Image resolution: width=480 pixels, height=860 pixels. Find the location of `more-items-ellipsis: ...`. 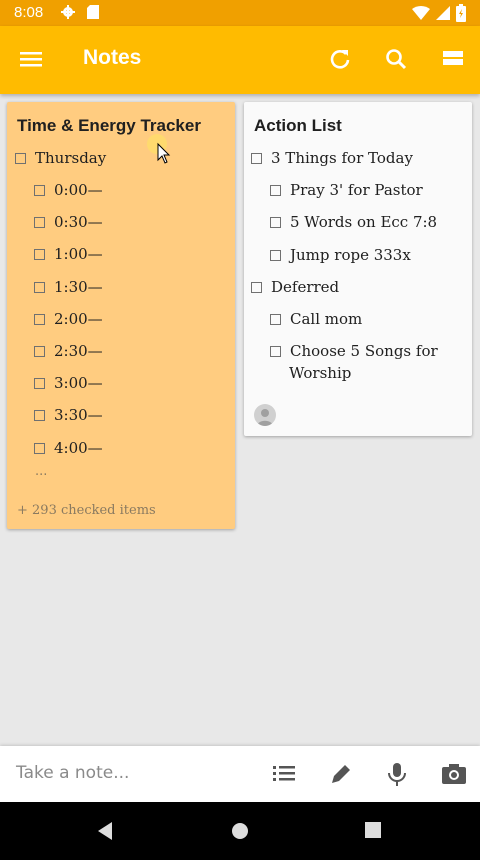

more-items-ellipsis: ... is located at coordinates (41, 471).